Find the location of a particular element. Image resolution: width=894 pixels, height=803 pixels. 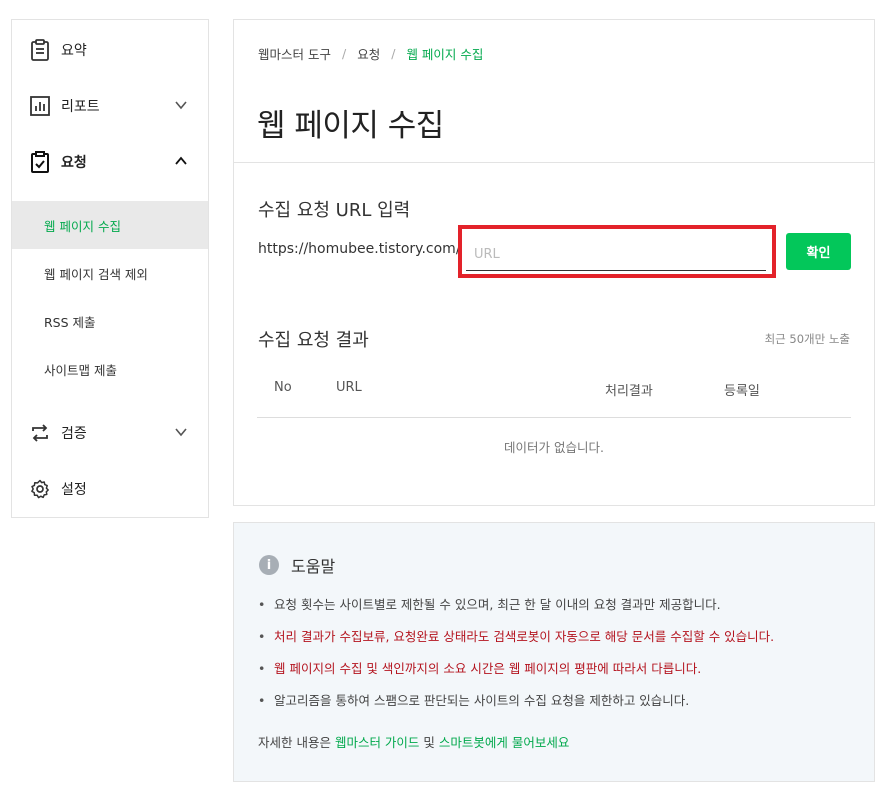

webmaster-guide-link: 웹마스터 가이드 is located at coordinates (377, 742).